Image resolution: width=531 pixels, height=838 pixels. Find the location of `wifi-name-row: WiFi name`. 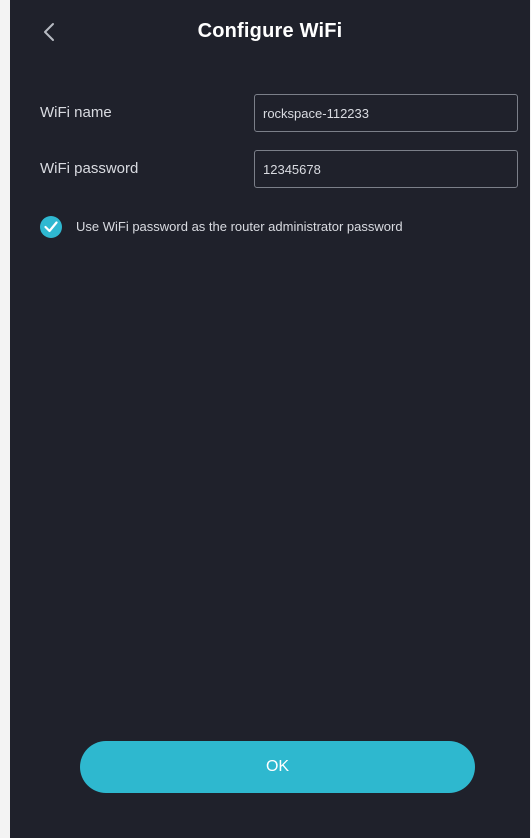

wifi-name-row: WiFi name is located at coordinates (280, 113).